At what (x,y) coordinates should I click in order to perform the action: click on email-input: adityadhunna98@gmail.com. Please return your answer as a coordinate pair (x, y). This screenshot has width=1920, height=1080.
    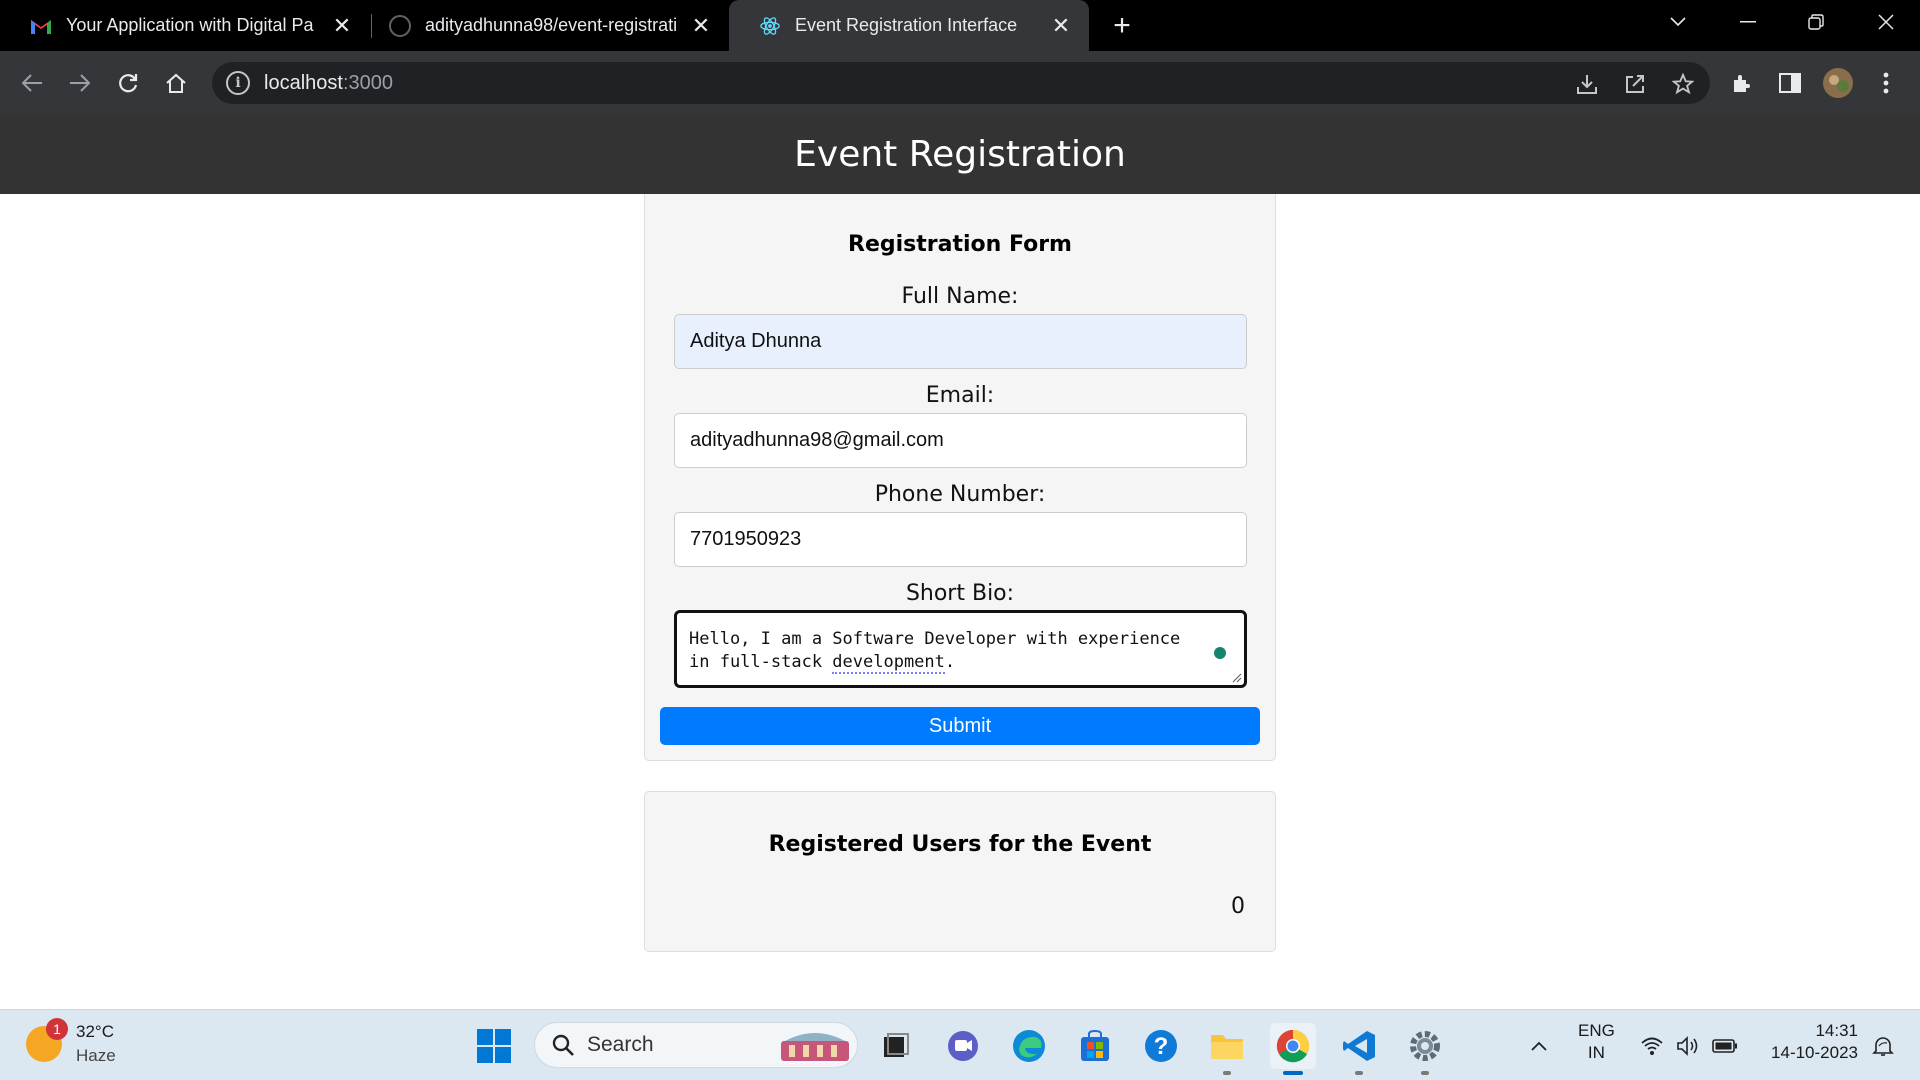
    Looking at the image, I should click on (960, 440).